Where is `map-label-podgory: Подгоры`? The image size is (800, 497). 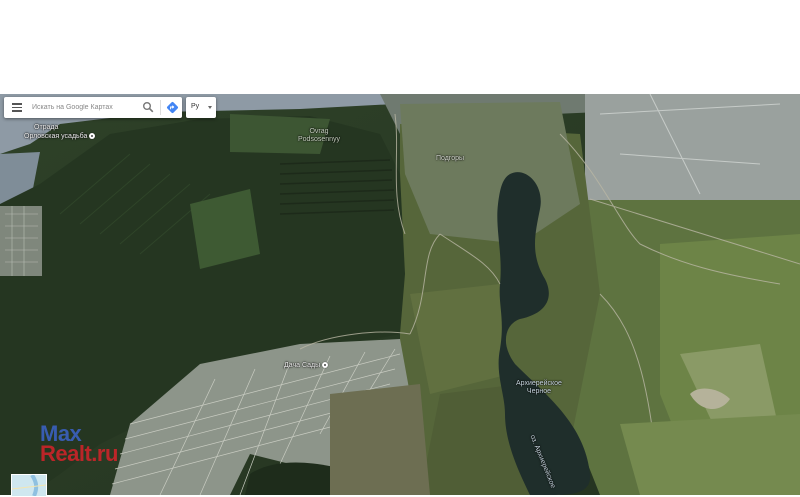
map-label-podgory: Подгоры is located at coordinates (450, 159).